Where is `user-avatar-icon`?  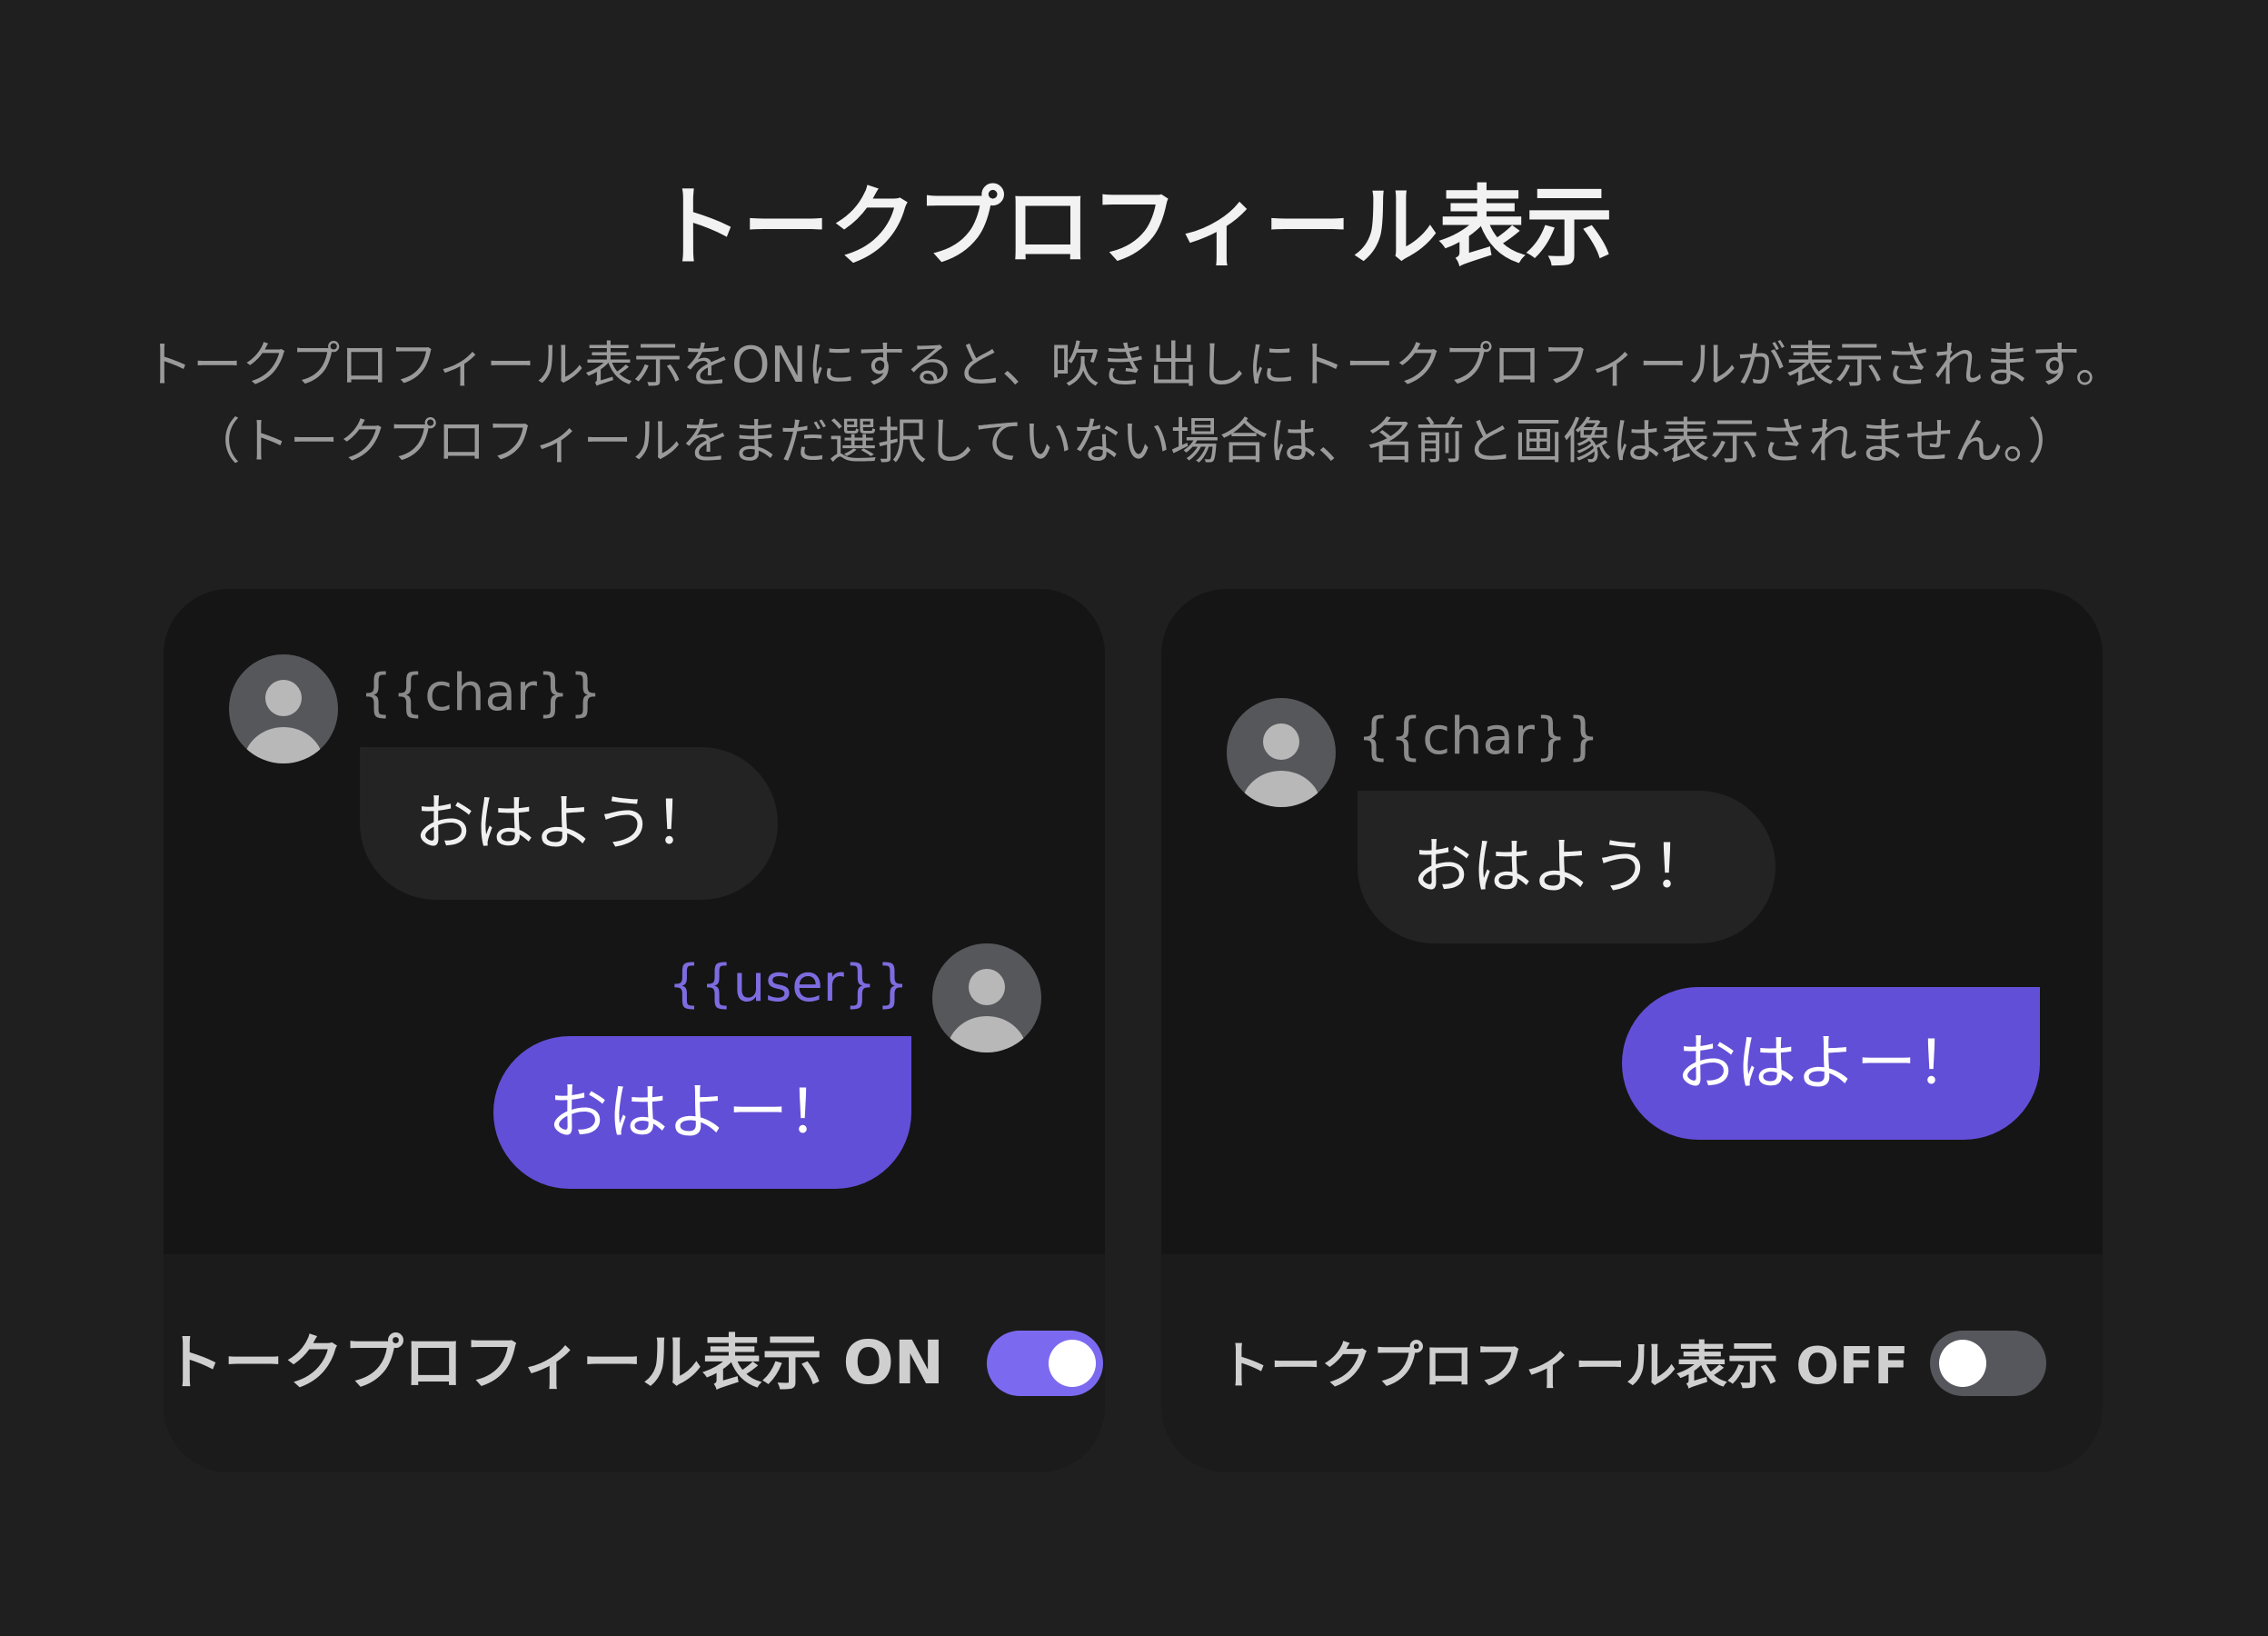
user-avatar-icon is located at coordinates (986, 998).